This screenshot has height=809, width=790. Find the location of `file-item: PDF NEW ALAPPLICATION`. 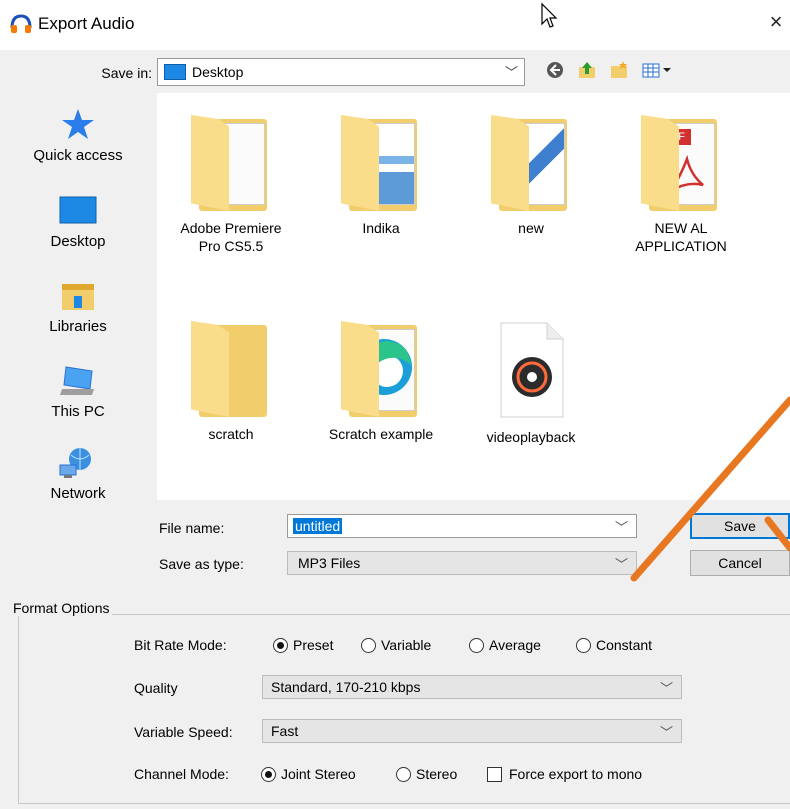

file-item: PDF NEW ALAPPLICATION is located at coordinates (681, 185).